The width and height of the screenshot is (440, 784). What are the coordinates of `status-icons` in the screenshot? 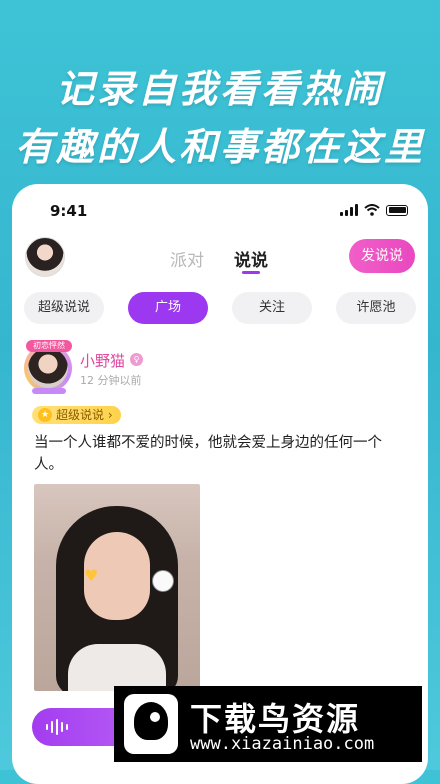 It's located at (374, 210).